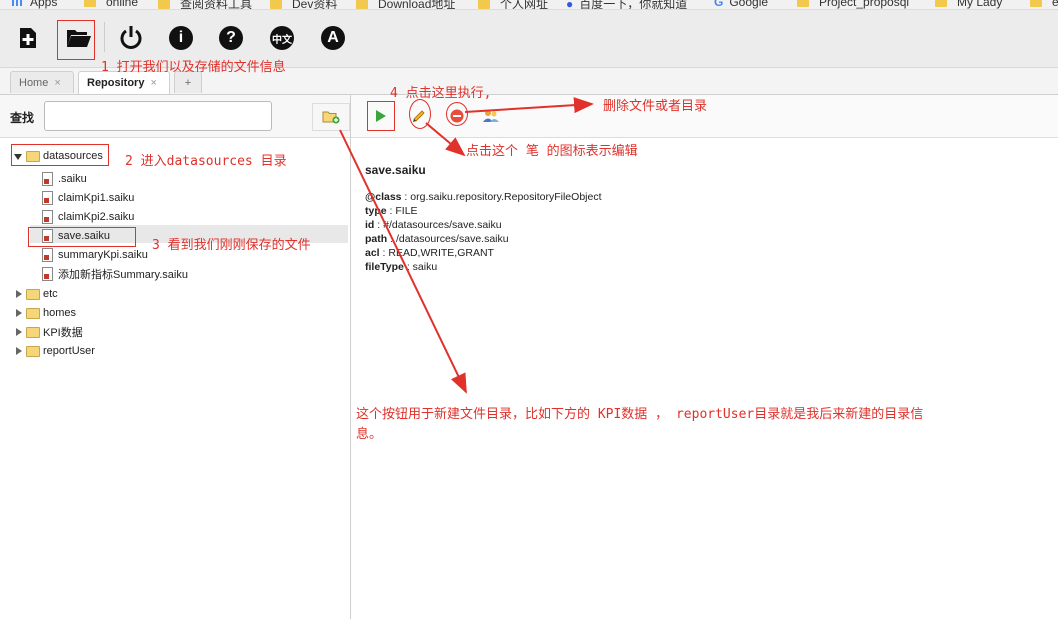 Image resolution: width=1058 pixels, height=619 pixels. I want to click on about-button: A, so click(333, 38).